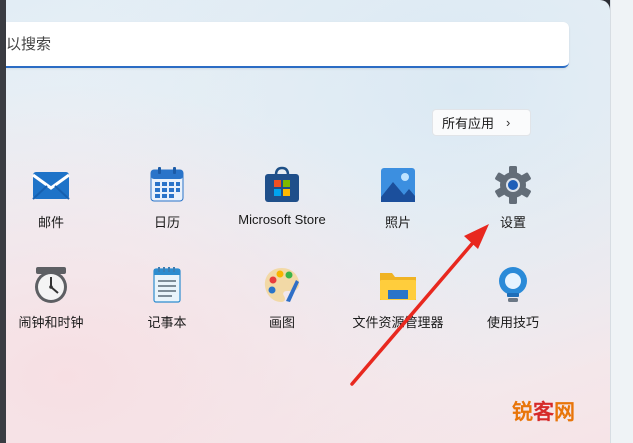  Describe the element at coordinates (621, 221) in the screenshot. I see `right-edge-strip` at that location.